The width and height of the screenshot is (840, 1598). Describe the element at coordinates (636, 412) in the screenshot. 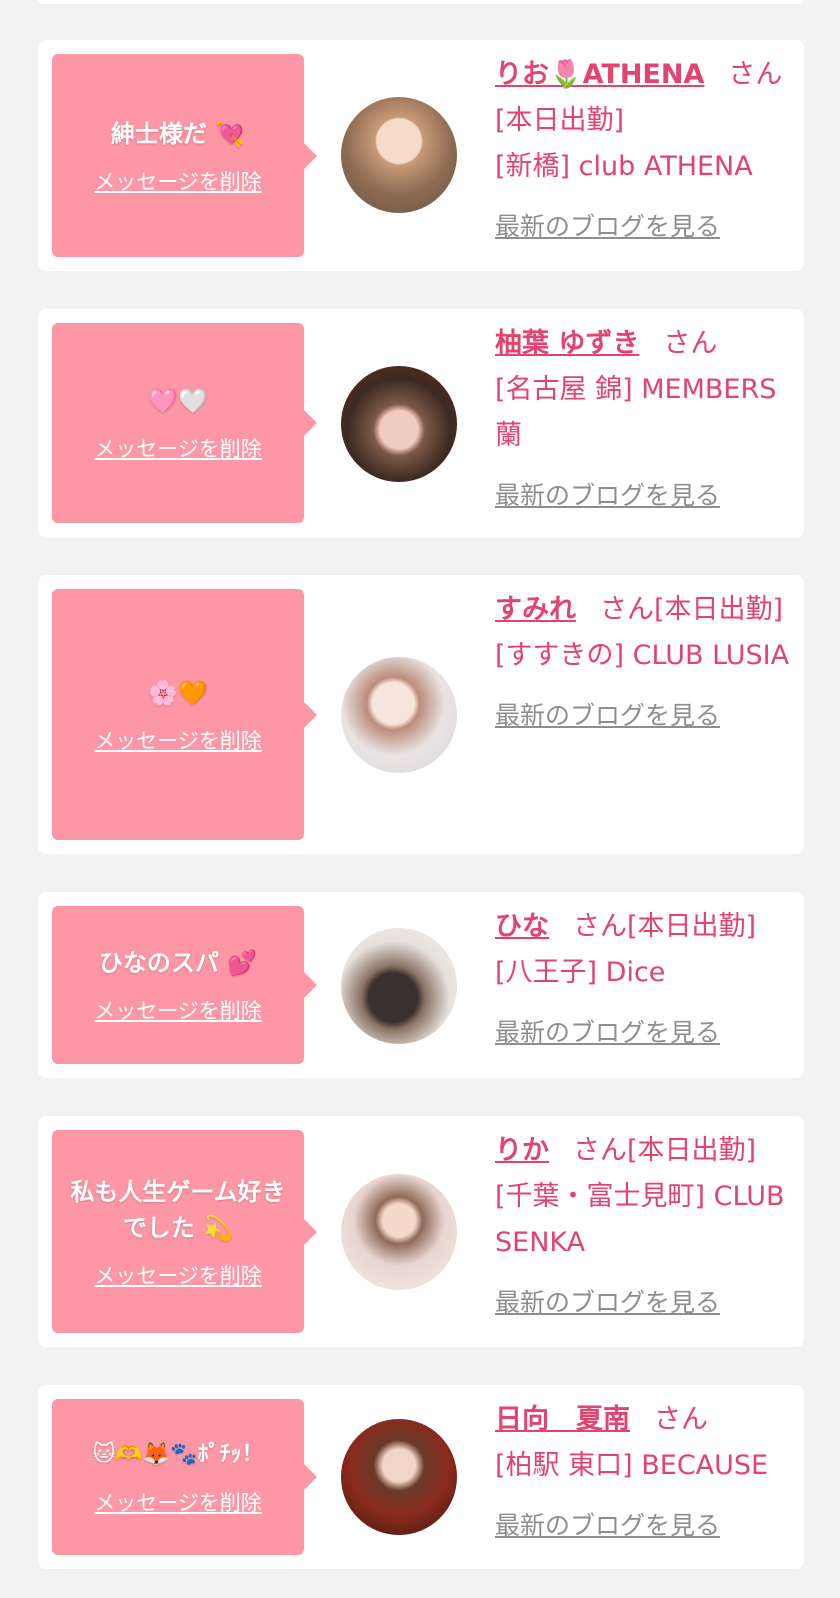

I see `cast-location: [名古屋 錦] MEMBERS 蘭` at that location.